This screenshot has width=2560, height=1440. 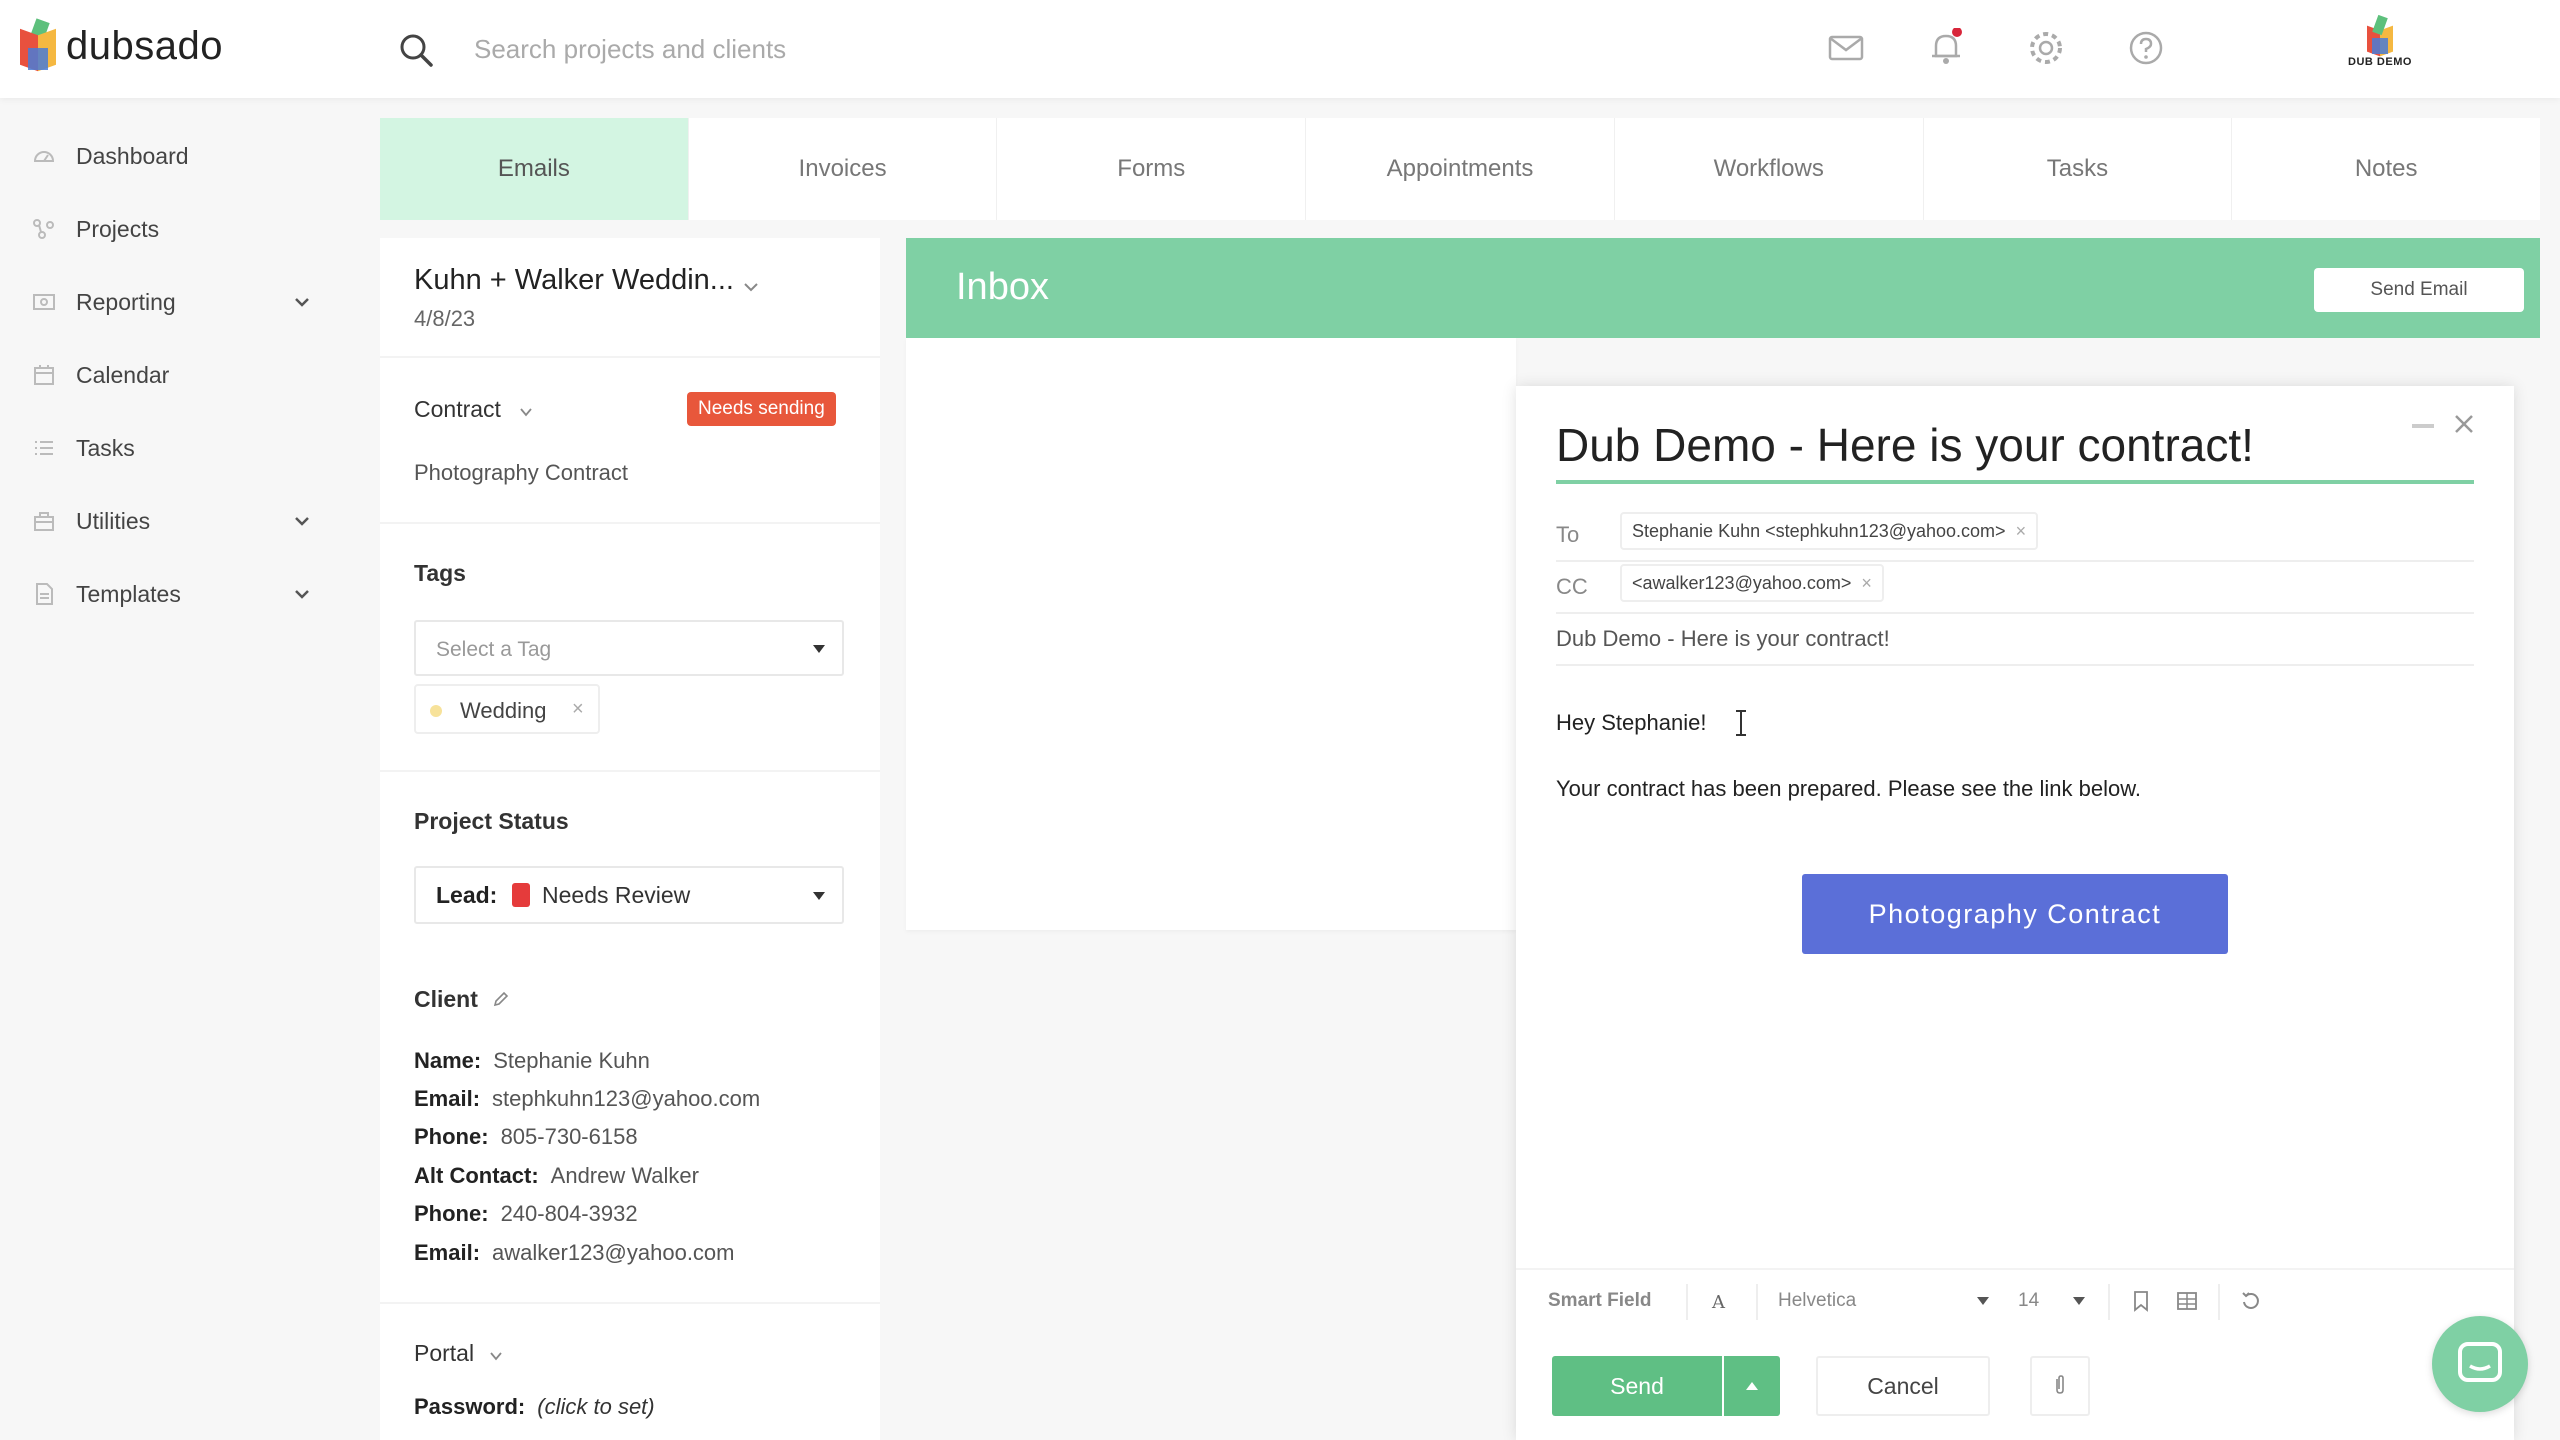 What do you see at coordinates (1903, 1386) in the screenshot?
I see `cancel-button: Cancel` at bounding box center [1903, 1386].